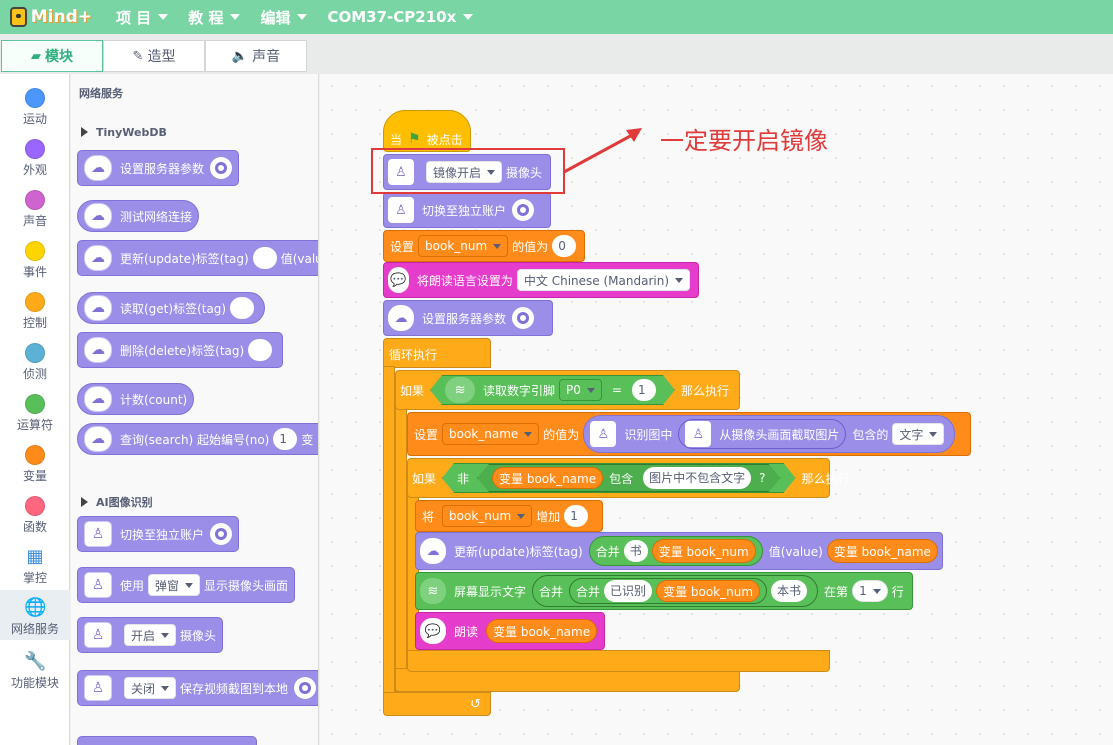 Image resolution: width=1113 pixels, height=745 pixels. Describe the element at coordinates (35, 462) in the screenshot. I see `category-variables: 变量` at that location.